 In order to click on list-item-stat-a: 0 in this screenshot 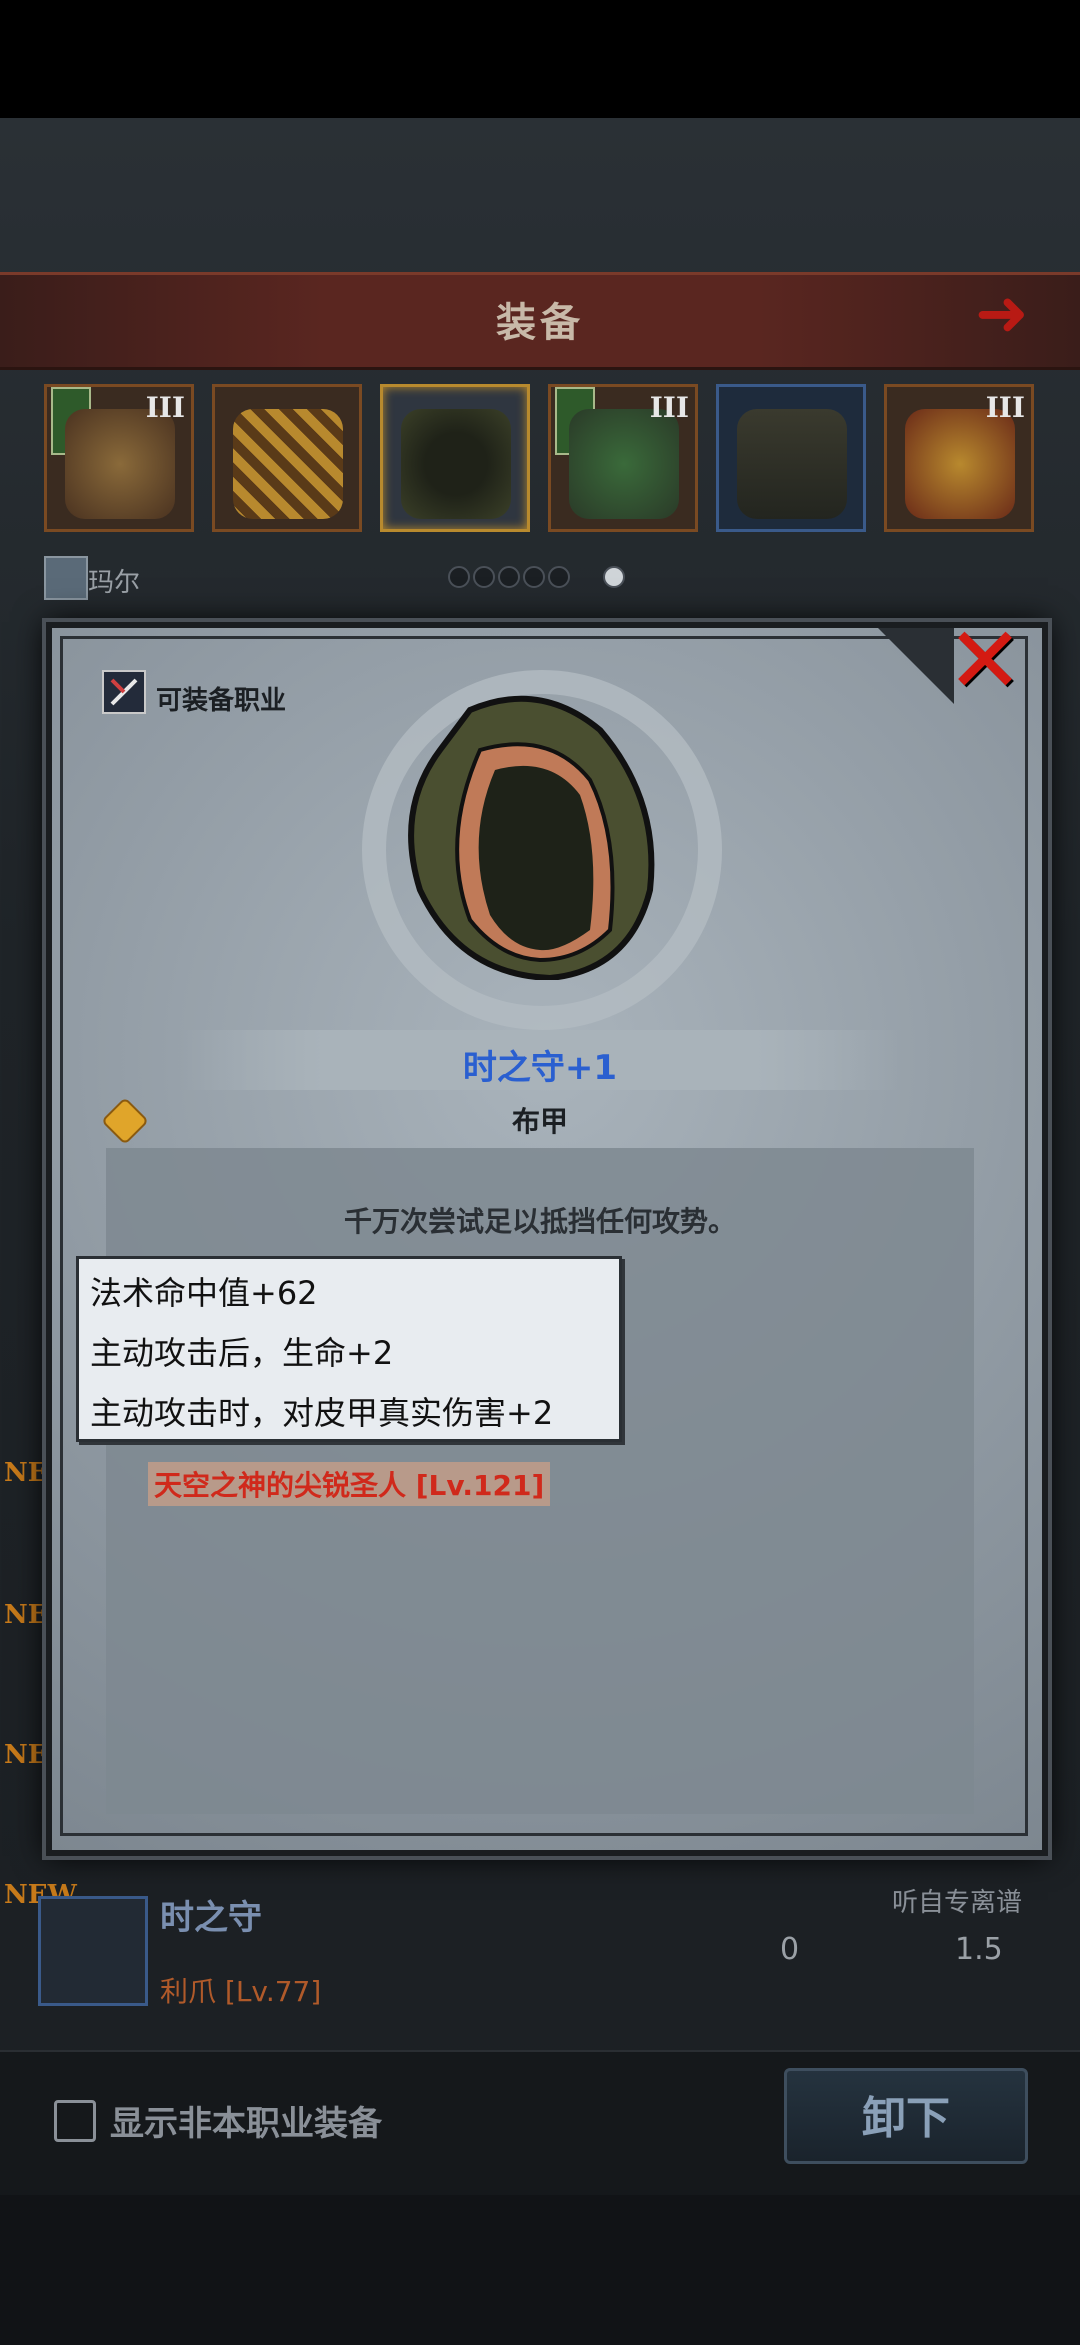, I will do `click(790, 1949)`.